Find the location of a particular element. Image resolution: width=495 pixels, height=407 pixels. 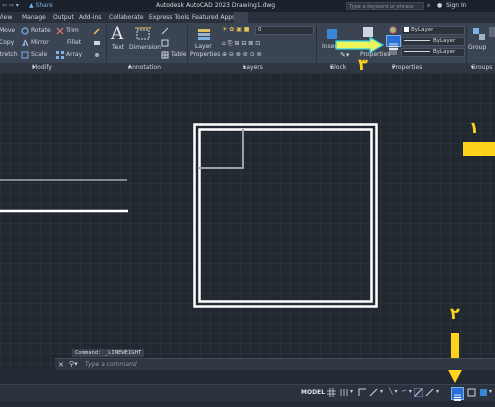

mirror-button: Mirror is located at coordinates (40, 43).